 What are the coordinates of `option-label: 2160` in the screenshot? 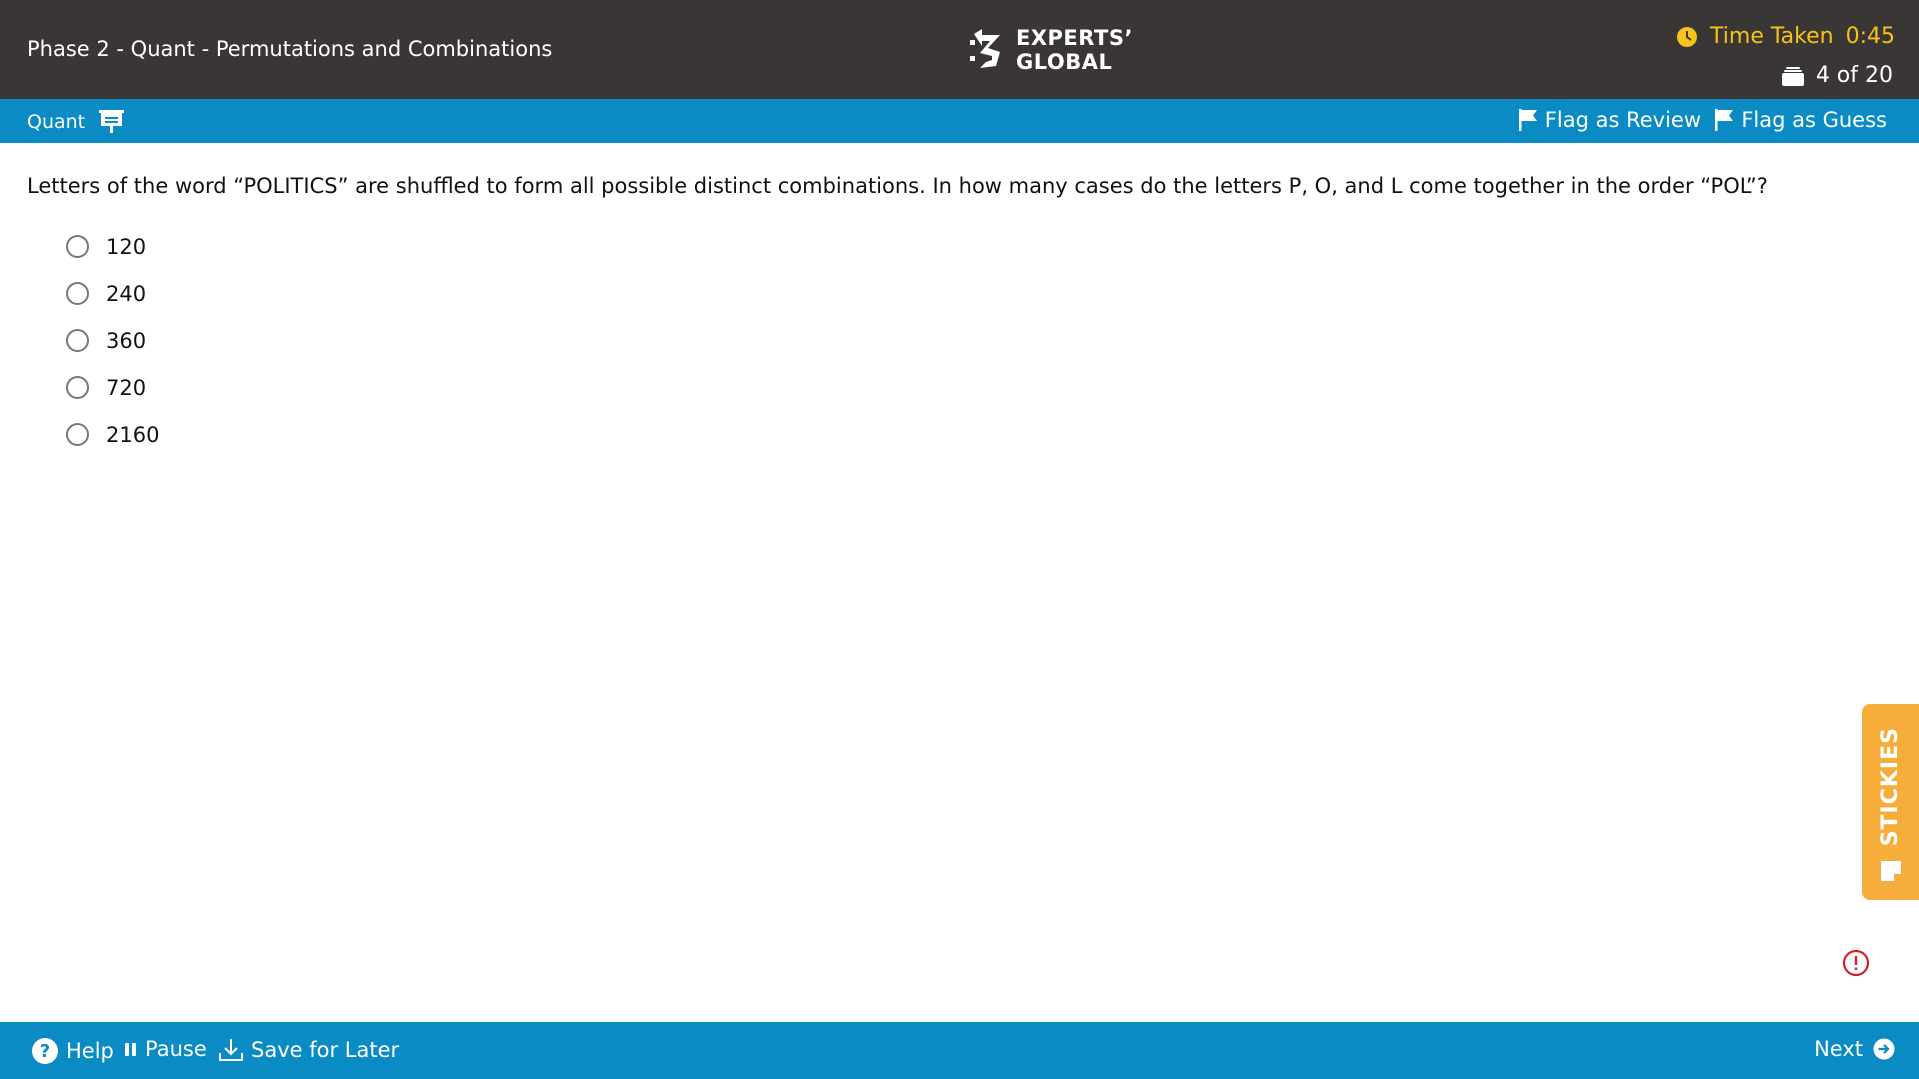 It's located at (133, 434).